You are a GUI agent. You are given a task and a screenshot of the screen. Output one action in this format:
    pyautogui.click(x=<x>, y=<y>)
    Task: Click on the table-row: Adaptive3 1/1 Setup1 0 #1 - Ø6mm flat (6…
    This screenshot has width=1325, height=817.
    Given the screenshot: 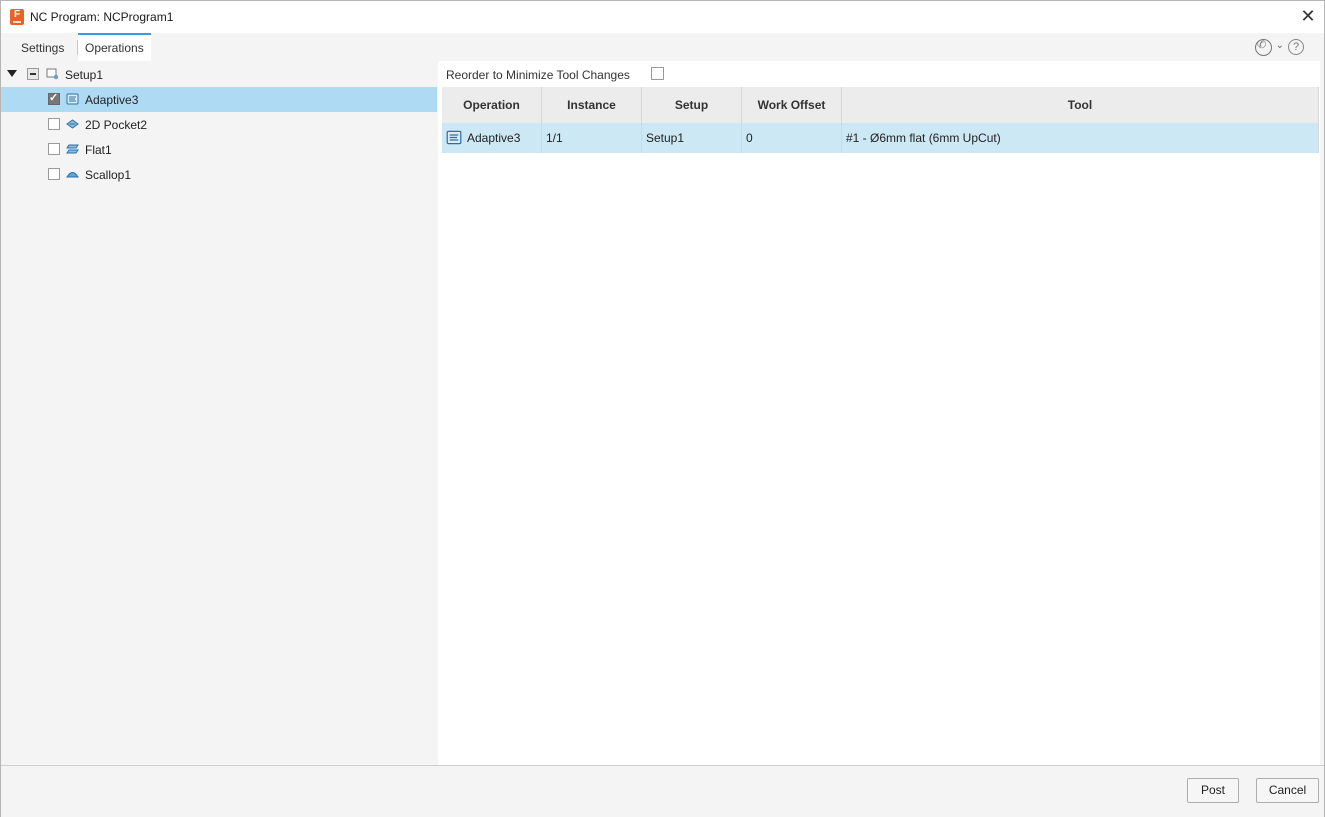 What is the action you would take?
    pyautogui.click(x=880, y=138)
    